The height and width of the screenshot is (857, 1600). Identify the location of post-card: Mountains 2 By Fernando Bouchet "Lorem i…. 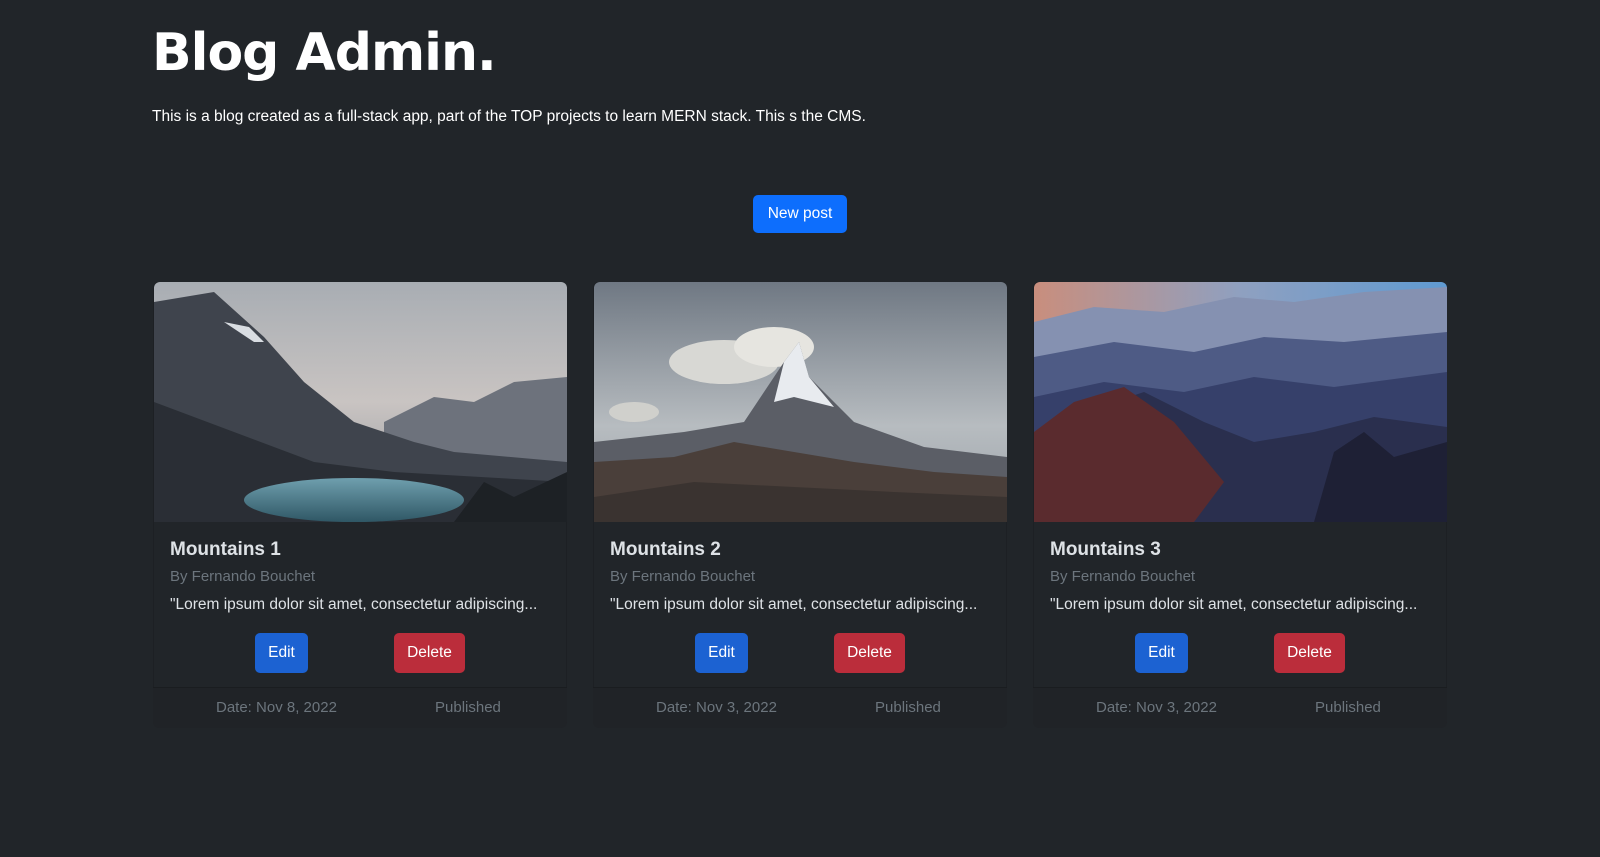
(800, 505).